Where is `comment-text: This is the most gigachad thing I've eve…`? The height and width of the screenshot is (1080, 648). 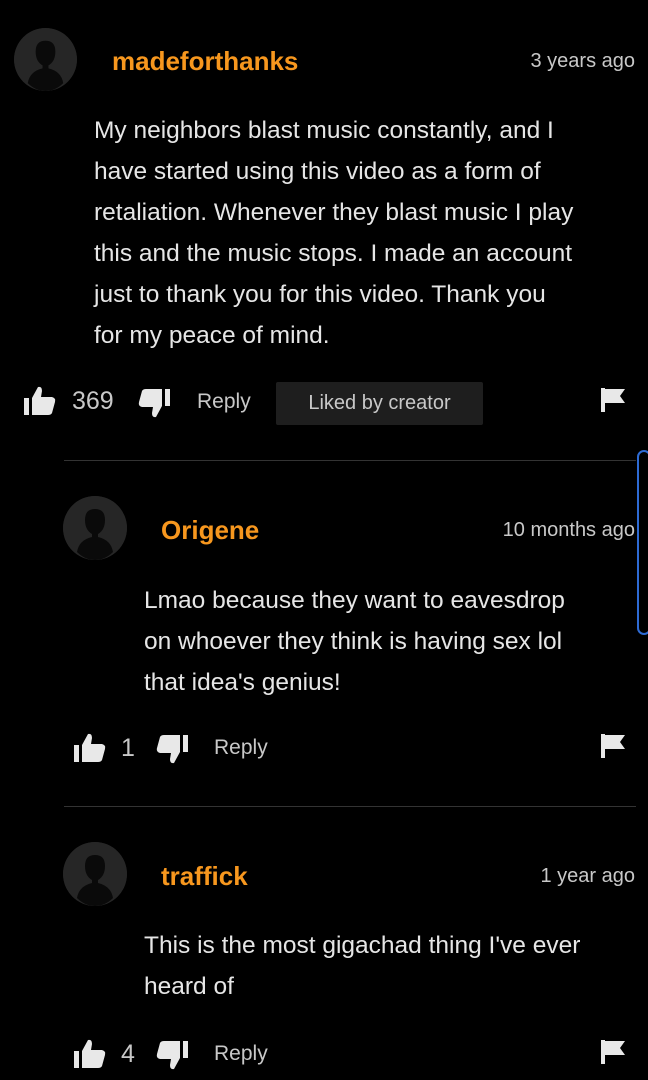
comment-text: This is the most gigachad thing I've eve… is located at coordinates (362, 966).